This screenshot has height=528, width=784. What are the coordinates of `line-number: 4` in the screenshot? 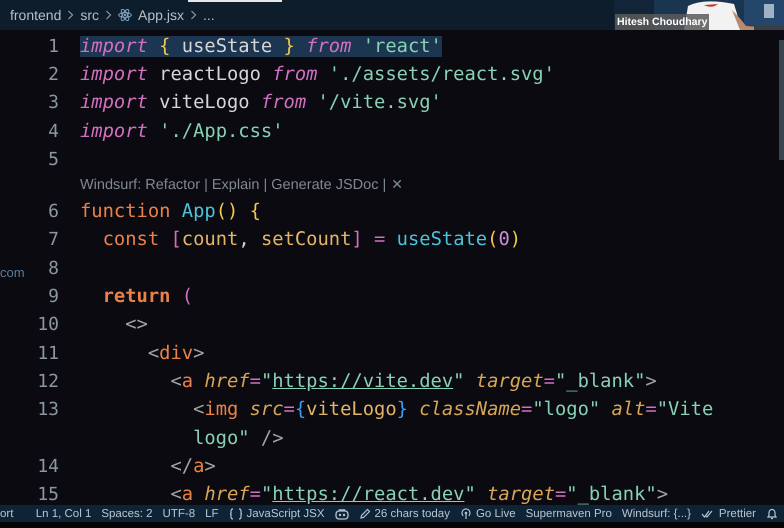 It's located at (53, 131).